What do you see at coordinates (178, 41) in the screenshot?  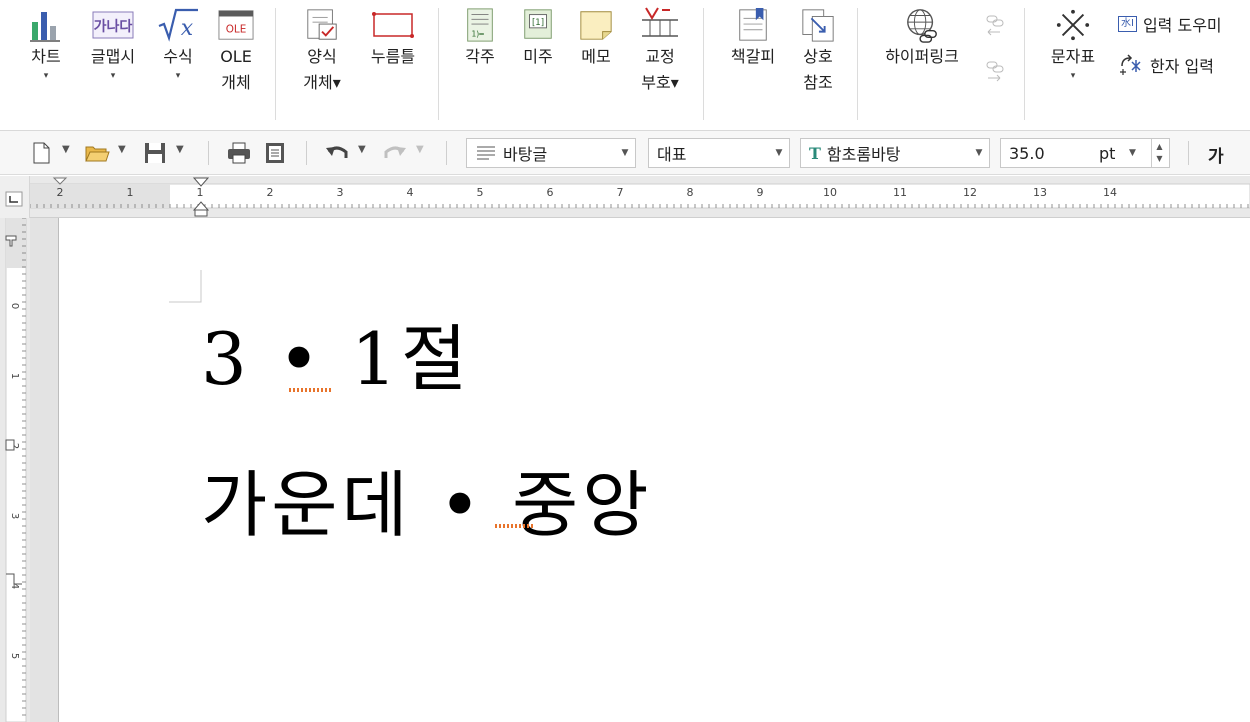 I see `equation-button: x 수식 ▾` at bounding box center [178, 41].